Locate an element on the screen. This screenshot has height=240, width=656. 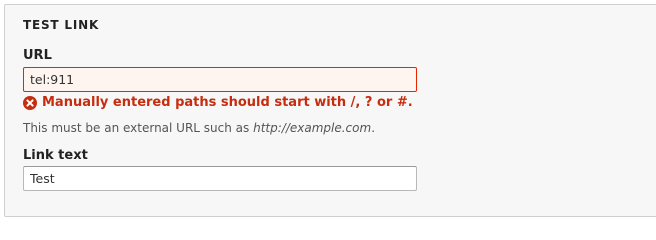
link-text-label: Link text is located at coordinates (55, 155).